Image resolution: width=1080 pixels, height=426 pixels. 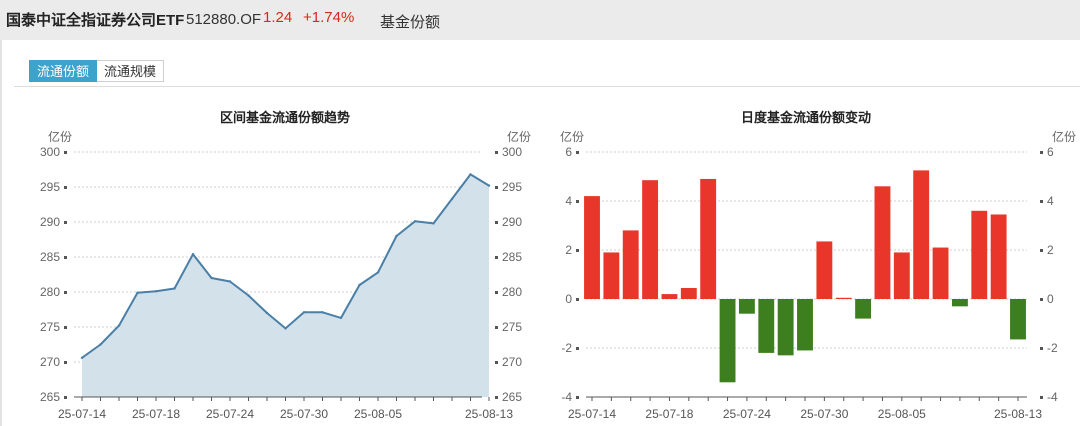 What do you see at coordinates (50, 327) in the screenshot?
I see `trend-ytick-left: 275` at bounding box center [50, 327].